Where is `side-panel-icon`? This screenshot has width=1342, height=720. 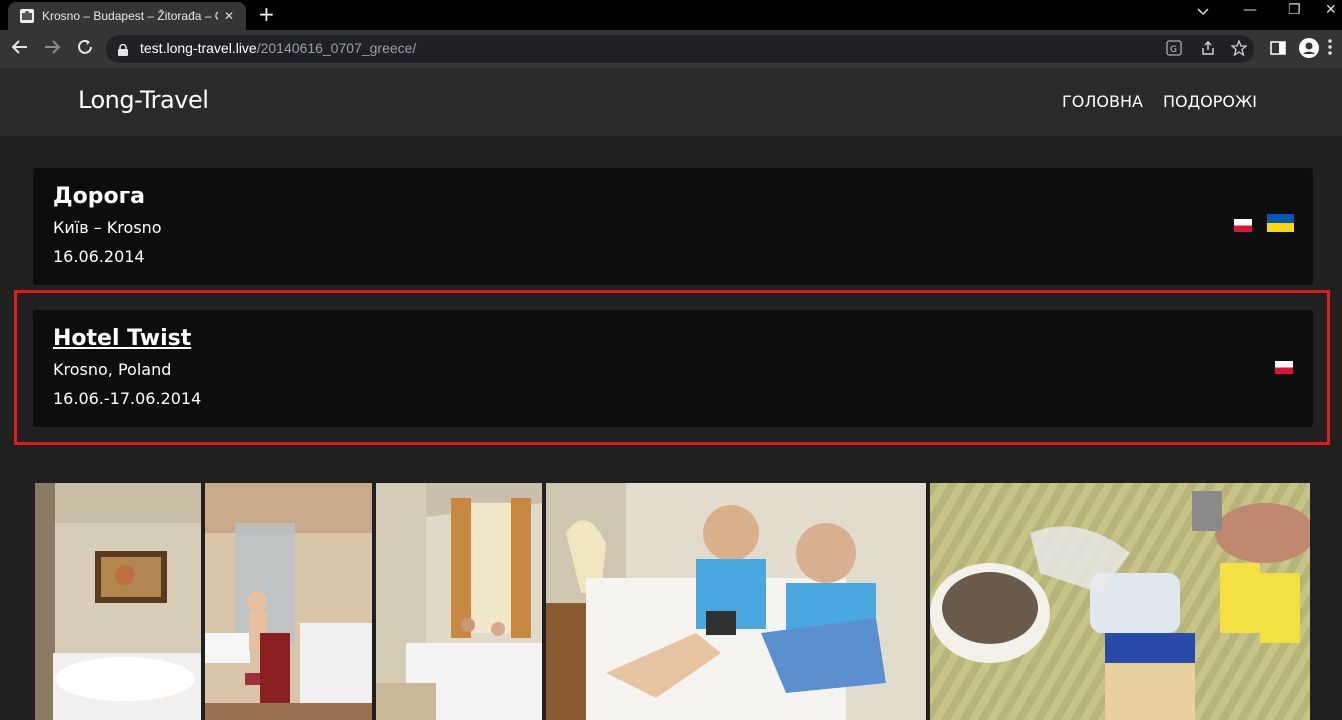
side-panel-icon is located at coordinates (1278, 50).